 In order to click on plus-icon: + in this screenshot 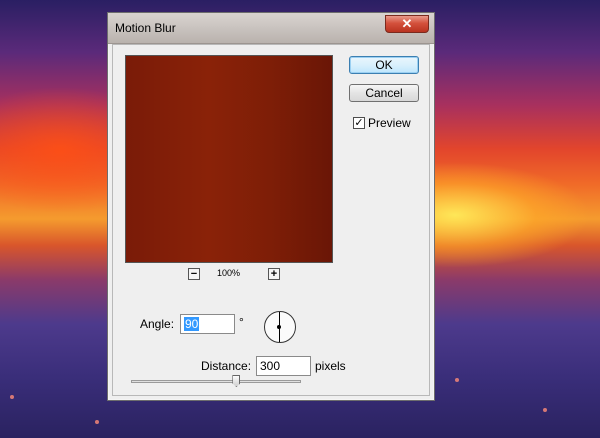, I will do `click(274, 274)`.